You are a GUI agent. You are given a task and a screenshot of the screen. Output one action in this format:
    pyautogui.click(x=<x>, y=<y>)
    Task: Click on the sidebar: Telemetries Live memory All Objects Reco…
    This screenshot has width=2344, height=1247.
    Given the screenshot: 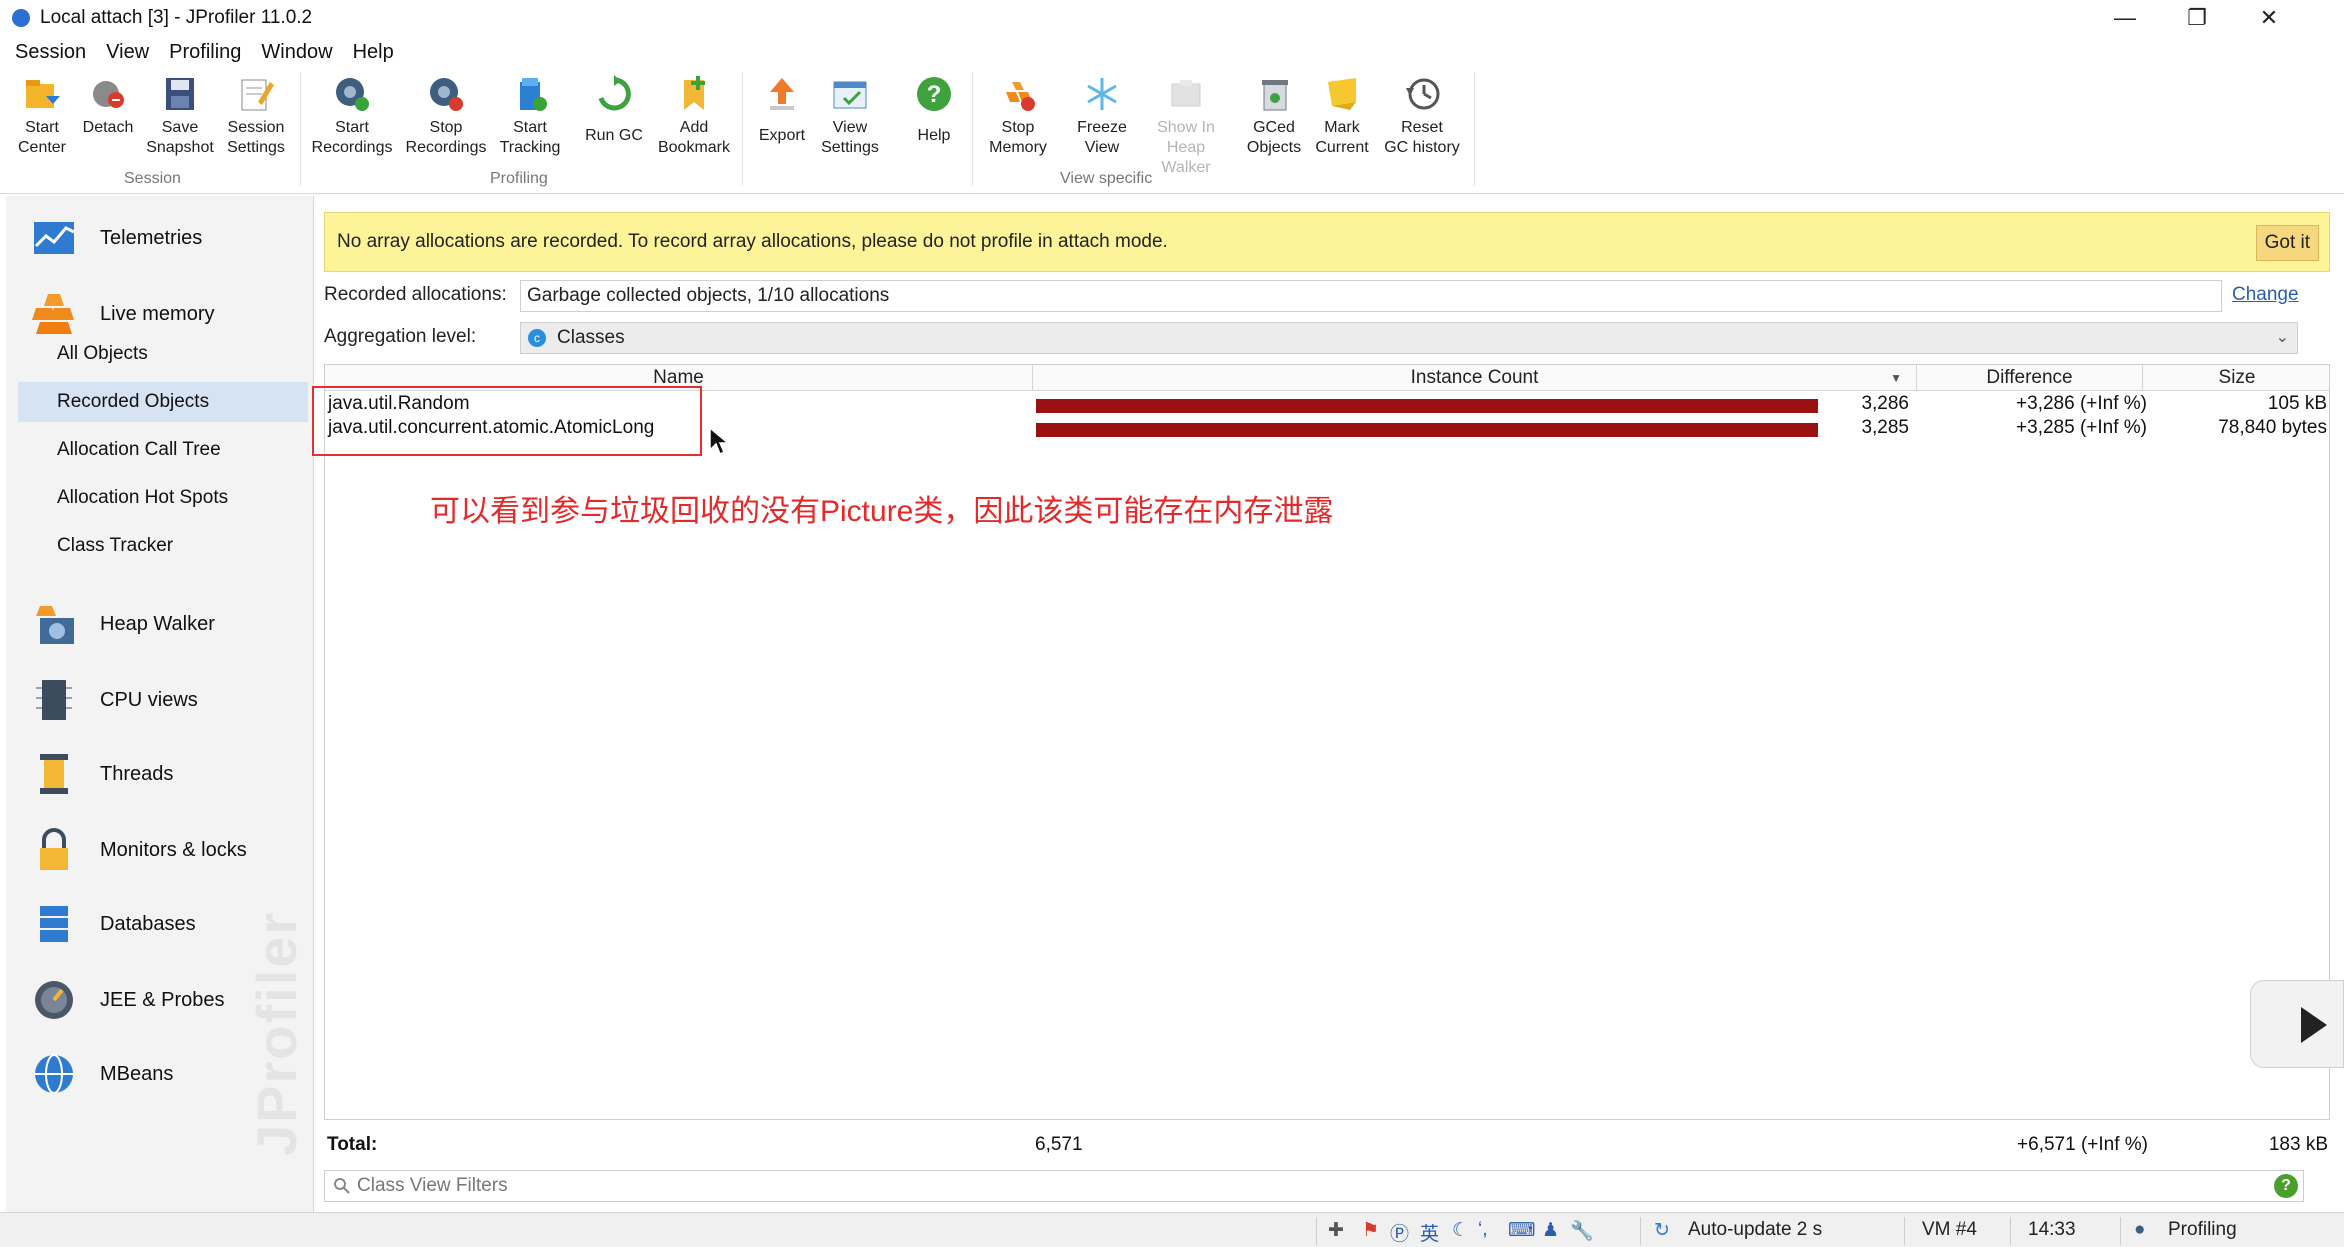 What is the action you would take?
    pyautogui.click(x=160, y=704)
    